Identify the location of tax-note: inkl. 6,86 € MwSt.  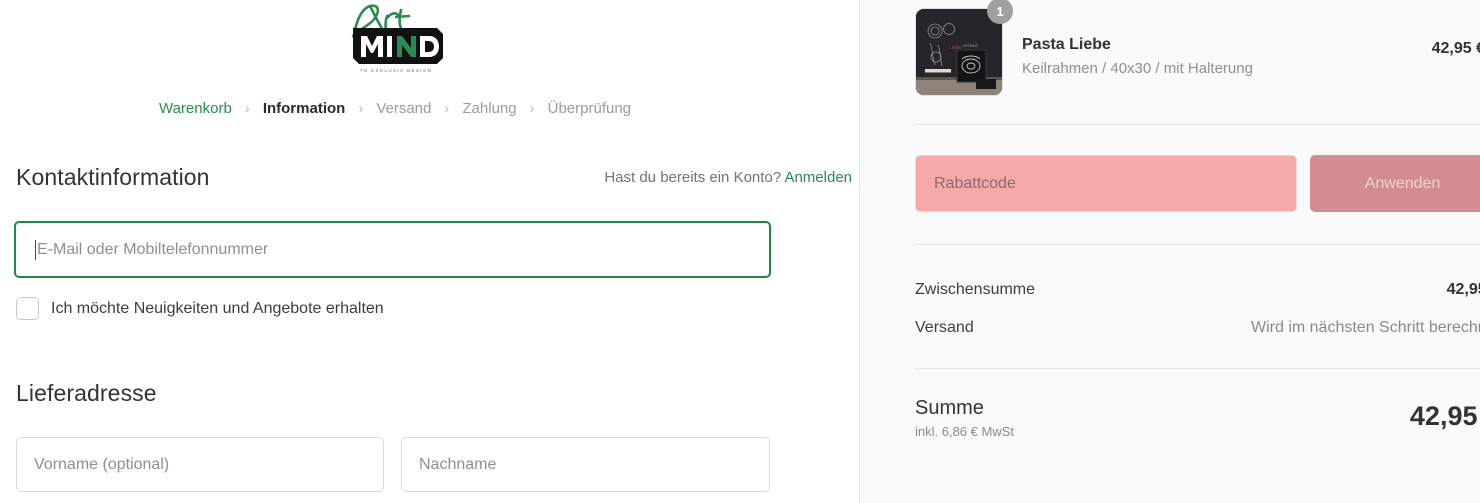
(964, 431).